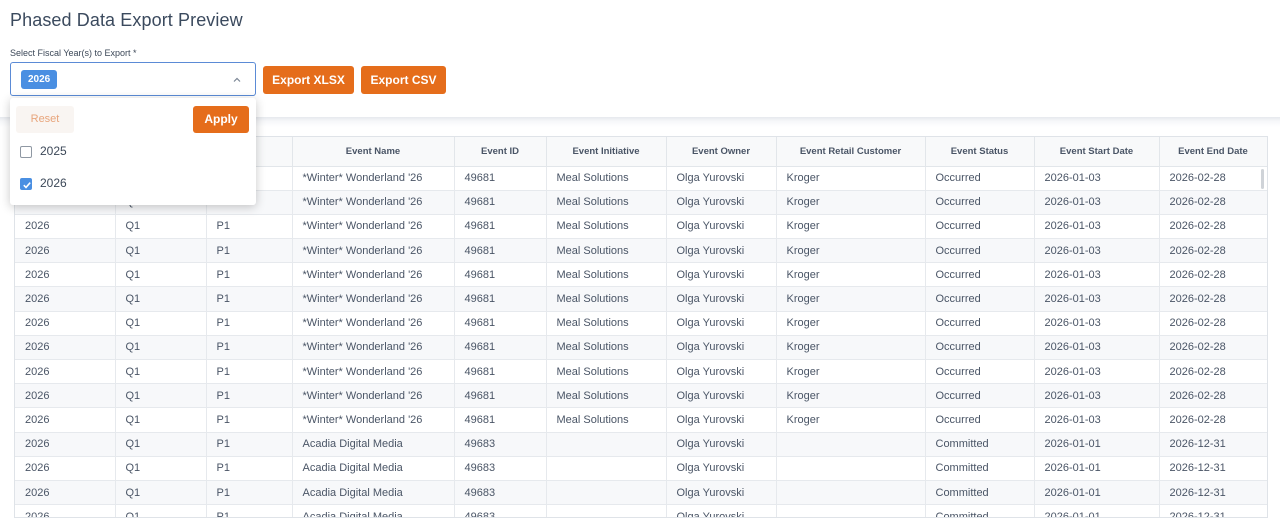 This screenshot has height=518, width=1280. I want to click on option-2026: 2026, so click(130, 184).